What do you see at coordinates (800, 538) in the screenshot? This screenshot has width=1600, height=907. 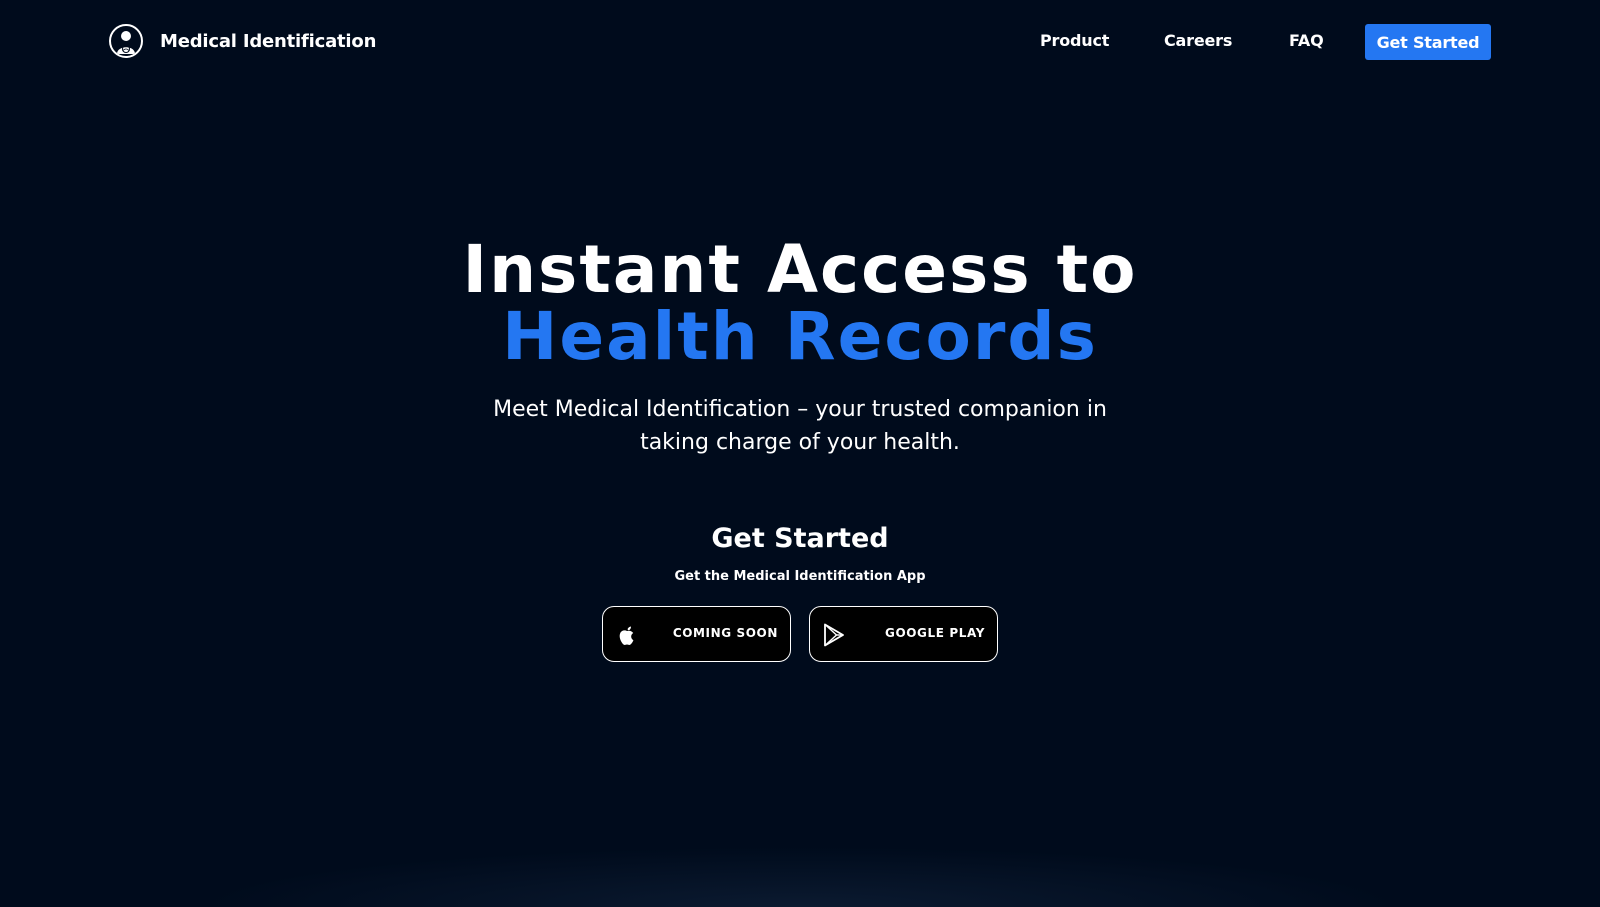 I see `get-started-heading: Get Started` at bounding box center [800, 538].